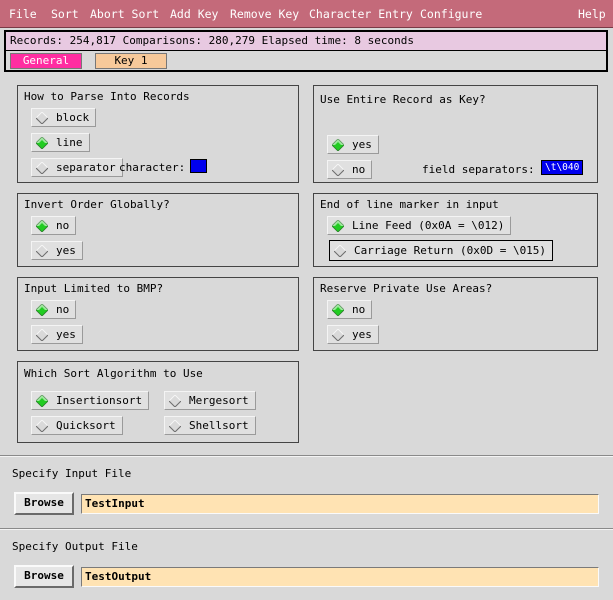 Image resolution: width=613 pixels, height=600 pixels. Describe the element at coordinates (451, 14) in the screenshot. I see `menu-configure: Configure` at that location.